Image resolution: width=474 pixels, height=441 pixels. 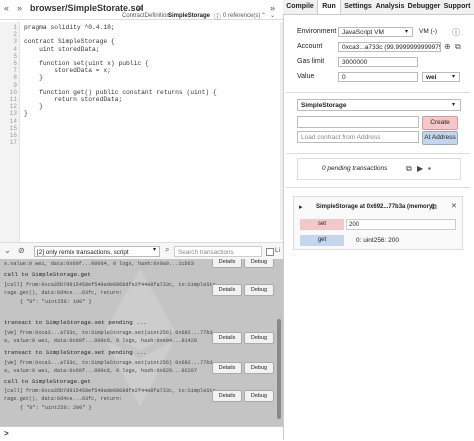 What do you see at coordinates (390, 7) in the screenshot?
I see `tab-analysis: Analysis` at bounding box center [390, 7].